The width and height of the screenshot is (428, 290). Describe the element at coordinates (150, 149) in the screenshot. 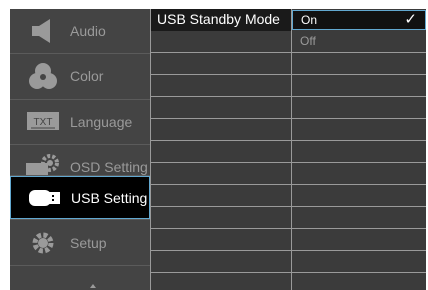

I see `column-divider` at that location.